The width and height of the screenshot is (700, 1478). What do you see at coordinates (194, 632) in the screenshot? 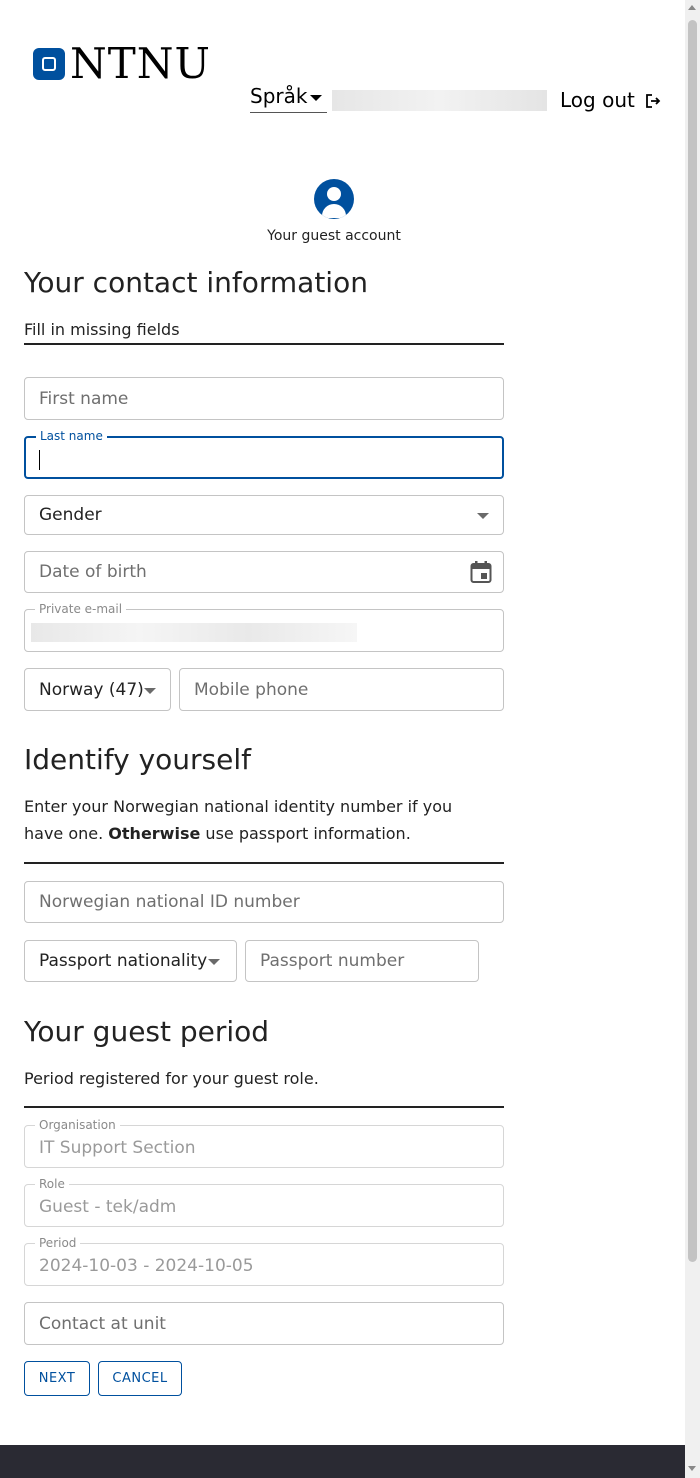
I see `email-value-redacted` at bounding box center [194, 632].